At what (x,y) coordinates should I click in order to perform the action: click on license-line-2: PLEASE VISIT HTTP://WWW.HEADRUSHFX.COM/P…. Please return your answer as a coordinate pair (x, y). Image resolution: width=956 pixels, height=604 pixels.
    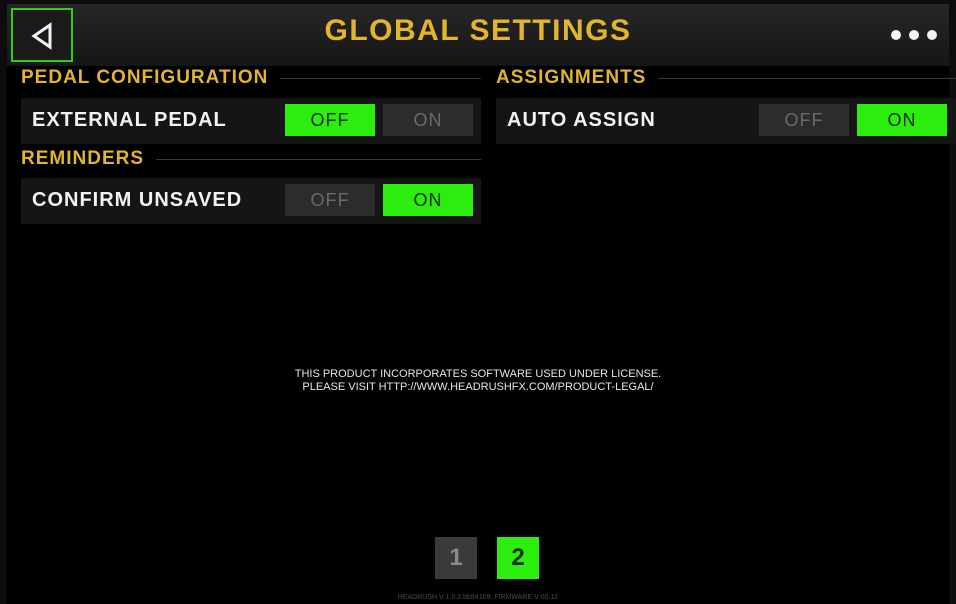
    Looking at the image, I should click on (478, 387).